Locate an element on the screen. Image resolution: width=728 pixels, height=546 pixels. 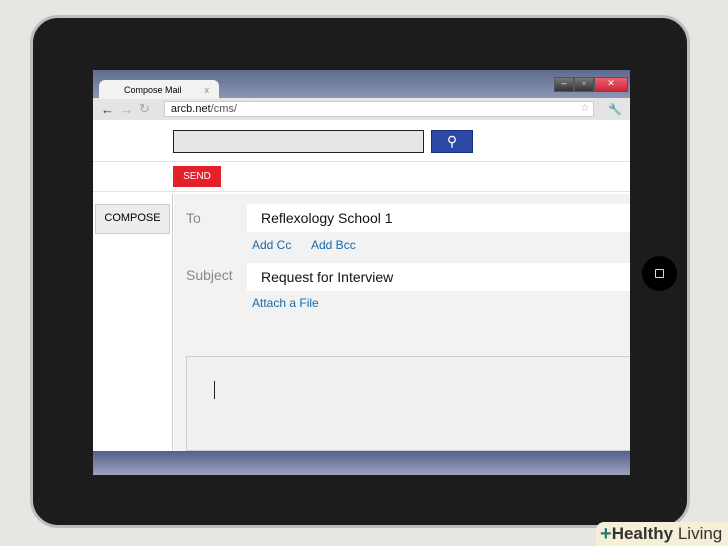
forward-icon: → is located at coordinates (126, 109).